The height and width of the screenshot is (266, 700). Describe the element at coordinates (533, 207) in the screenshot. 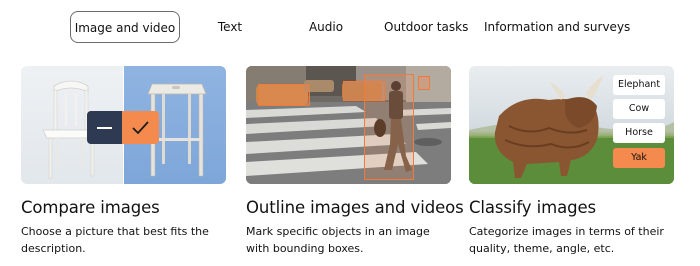

I see `card-title: Classify images` at that location.